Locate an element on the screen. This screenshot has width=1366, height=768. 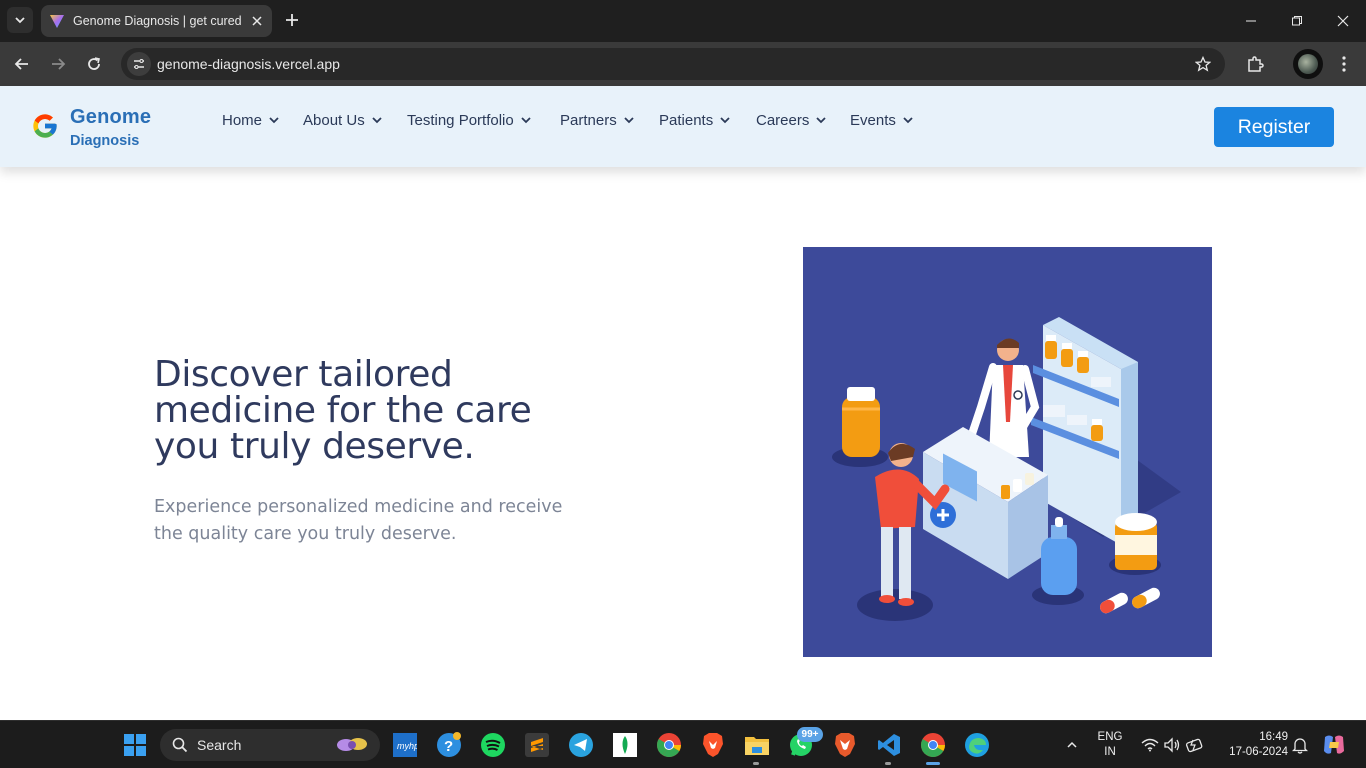
lang-line2: IN is located at coordinates (1110, 752).